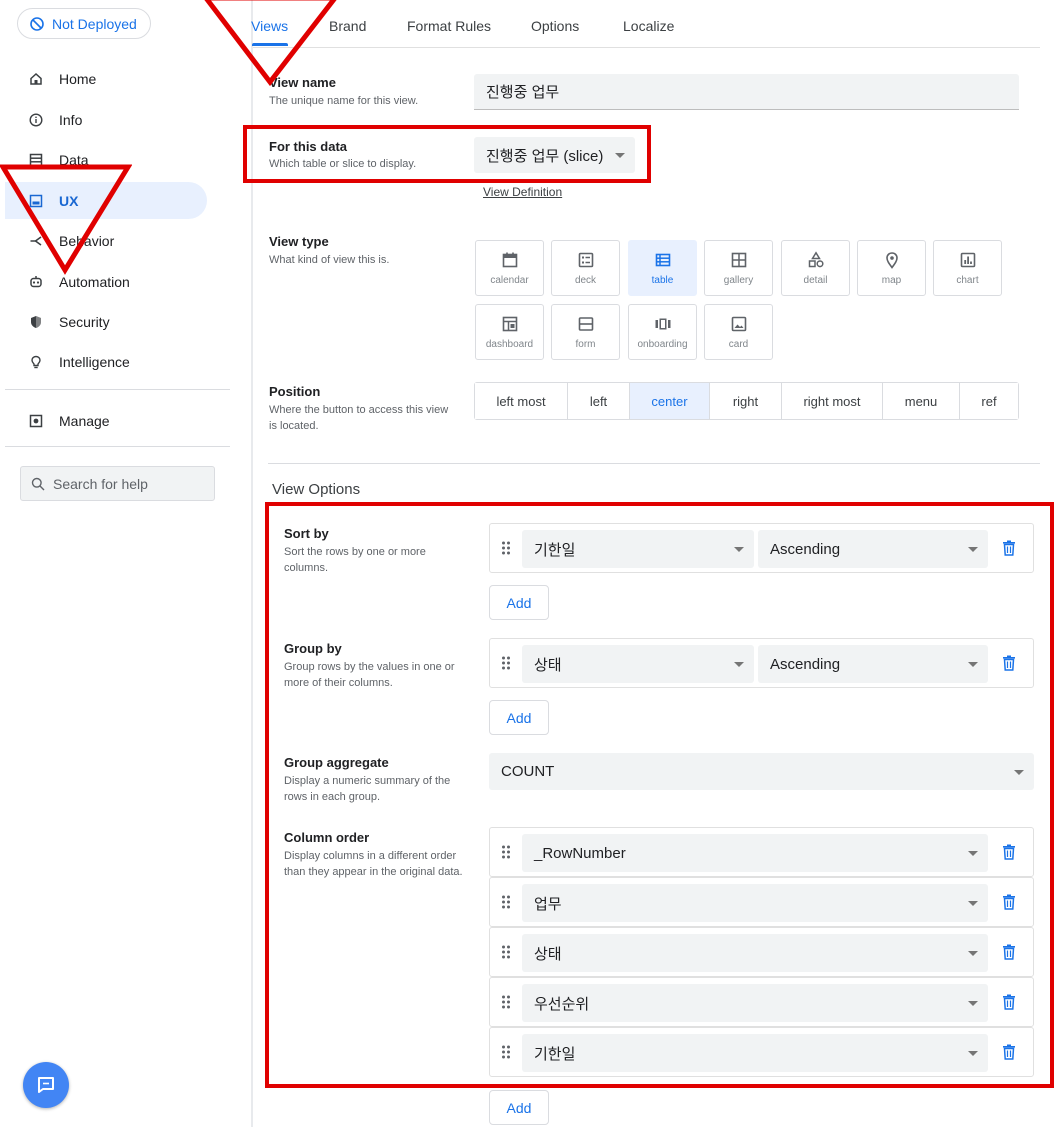  I want to click on not-deployed-icon, so click(37, 23).